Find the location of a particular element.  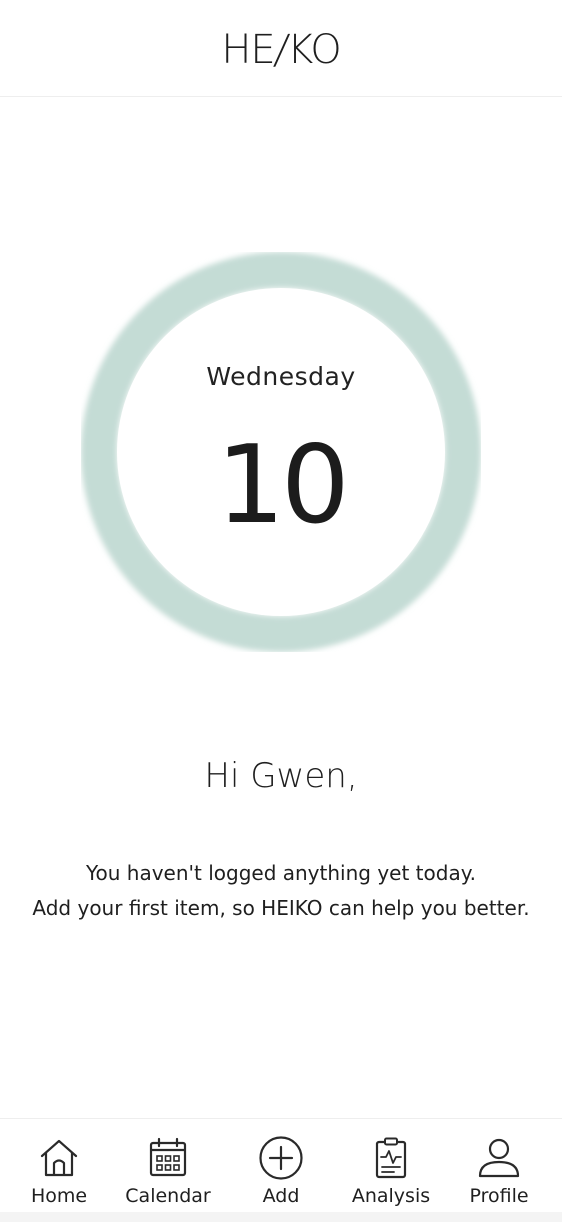

tab-add-label: Add is located at coordinates (281, 1196).